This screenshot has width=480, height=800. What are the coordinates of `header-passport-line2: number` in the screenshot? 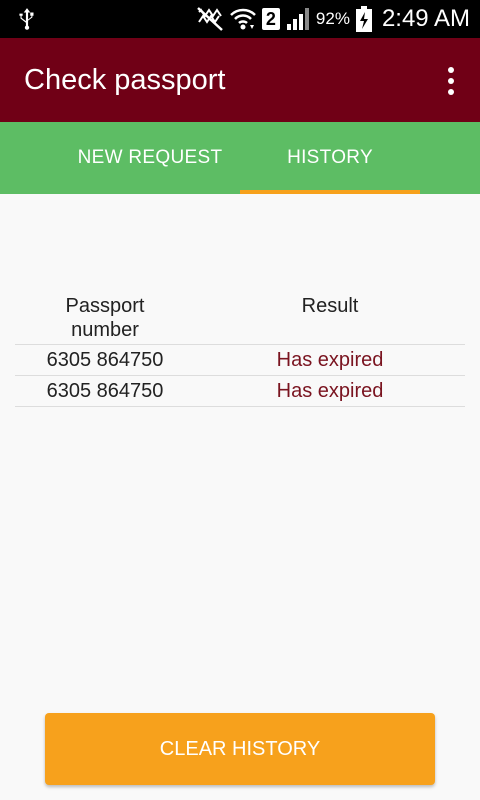 It's located at (105, 330).